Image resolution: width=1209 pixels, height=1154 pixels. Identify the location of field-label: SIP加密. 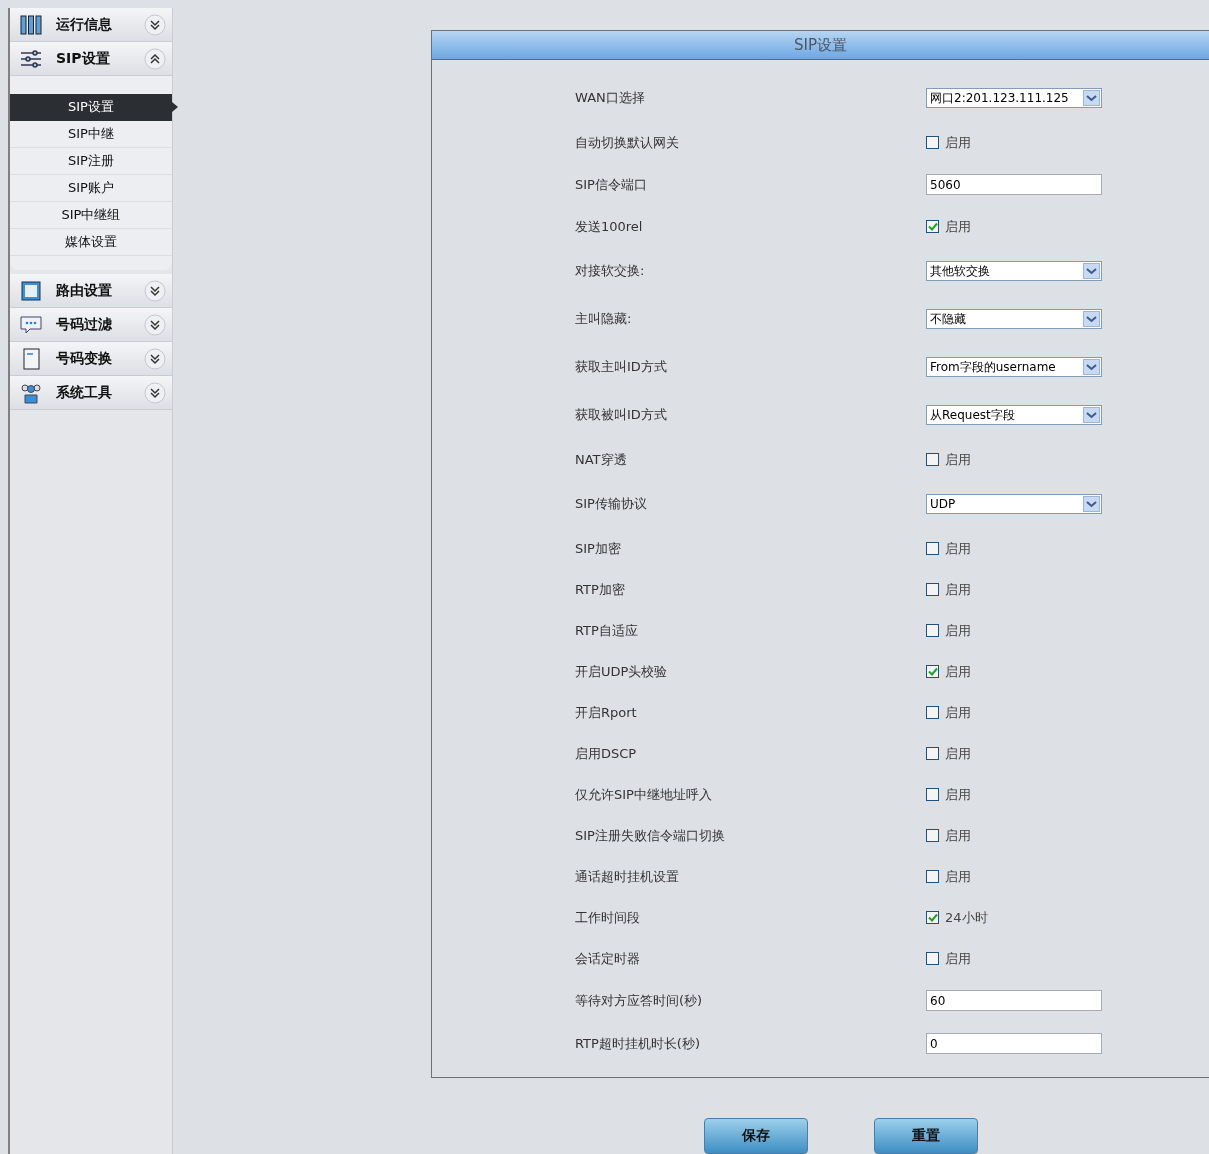
(598, 548).